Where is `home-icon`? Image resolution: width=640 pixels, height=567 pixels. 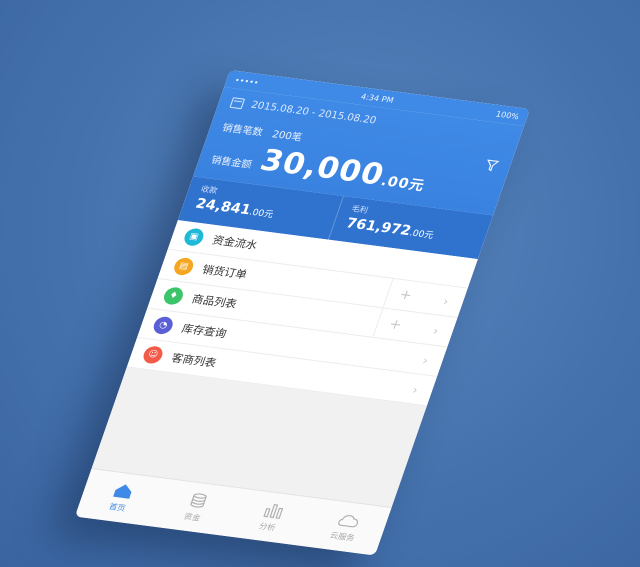
home-icon is located at coordinates (121, 491).